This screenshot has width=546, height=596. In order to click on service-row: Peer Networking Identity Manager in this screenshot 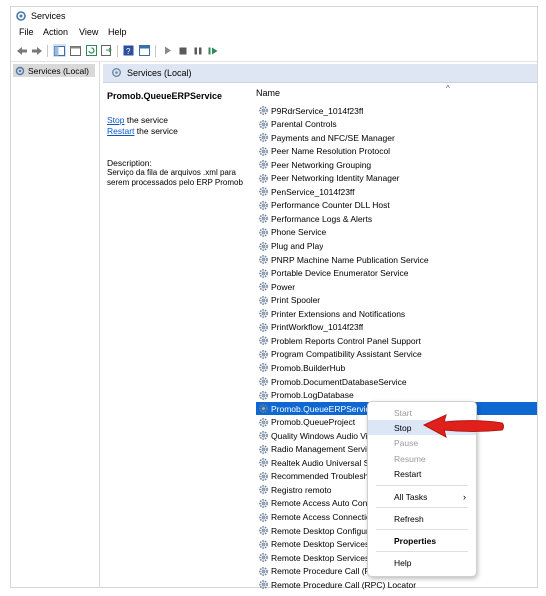, I will do `click(396, 178)`.